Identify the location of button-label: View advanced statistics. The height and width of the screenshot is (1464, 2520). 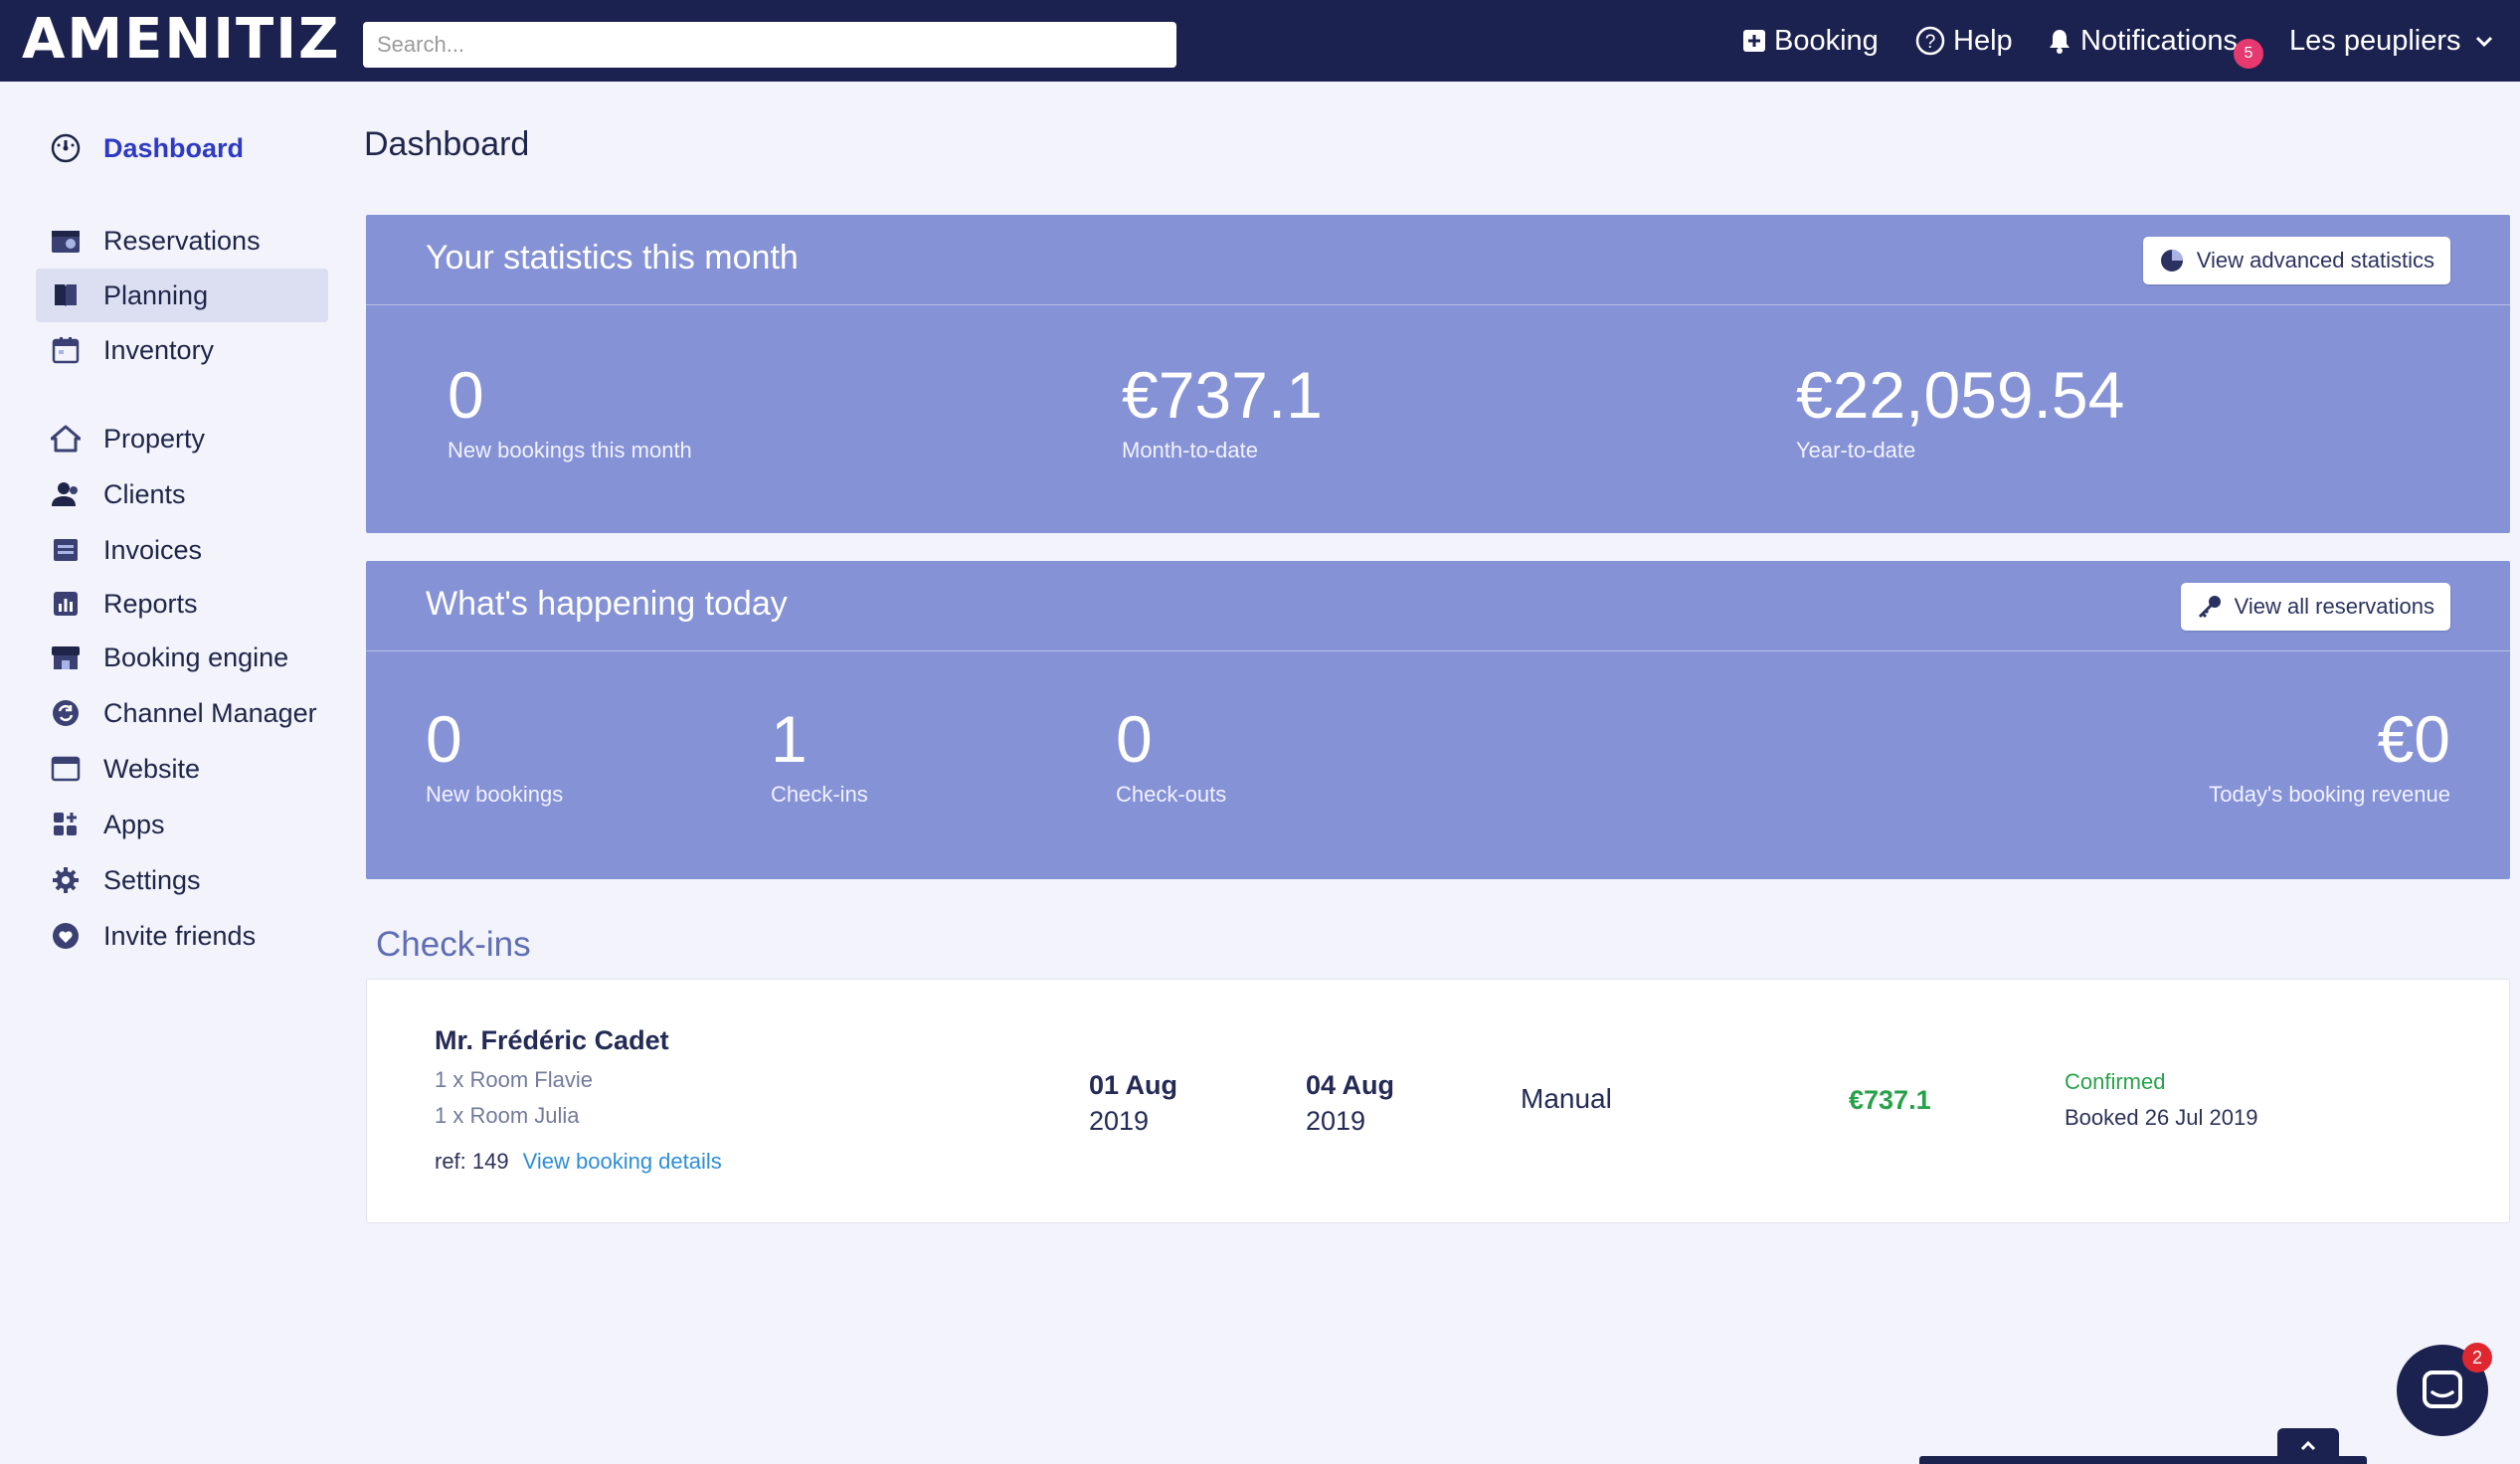
(2315, 260).